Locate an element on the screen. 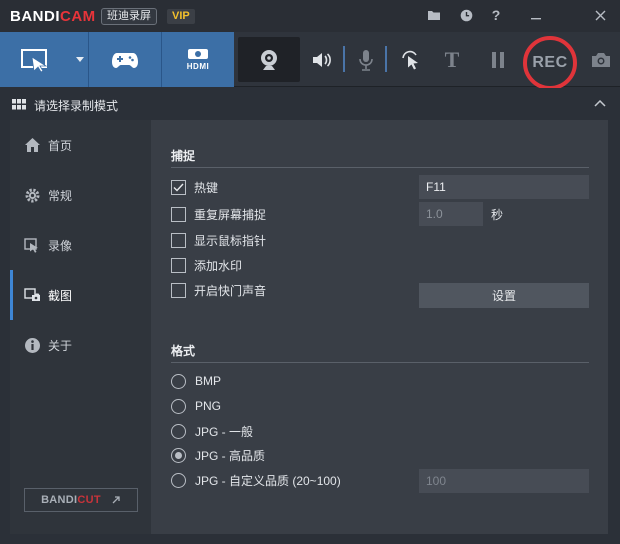 This screenshot has height=544, width=620. app-logo: BANDICAM is located at coordinates (53, 16).